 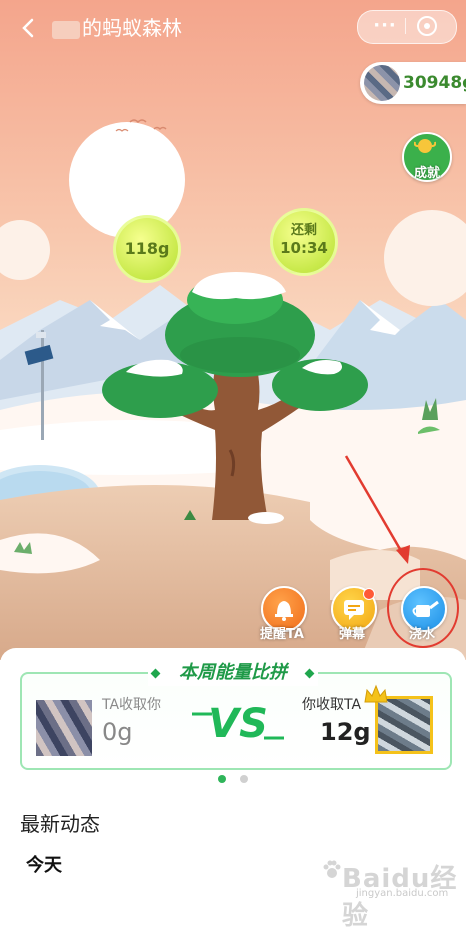 I want to click on page-indicator-active, so click(x=222, y=779).